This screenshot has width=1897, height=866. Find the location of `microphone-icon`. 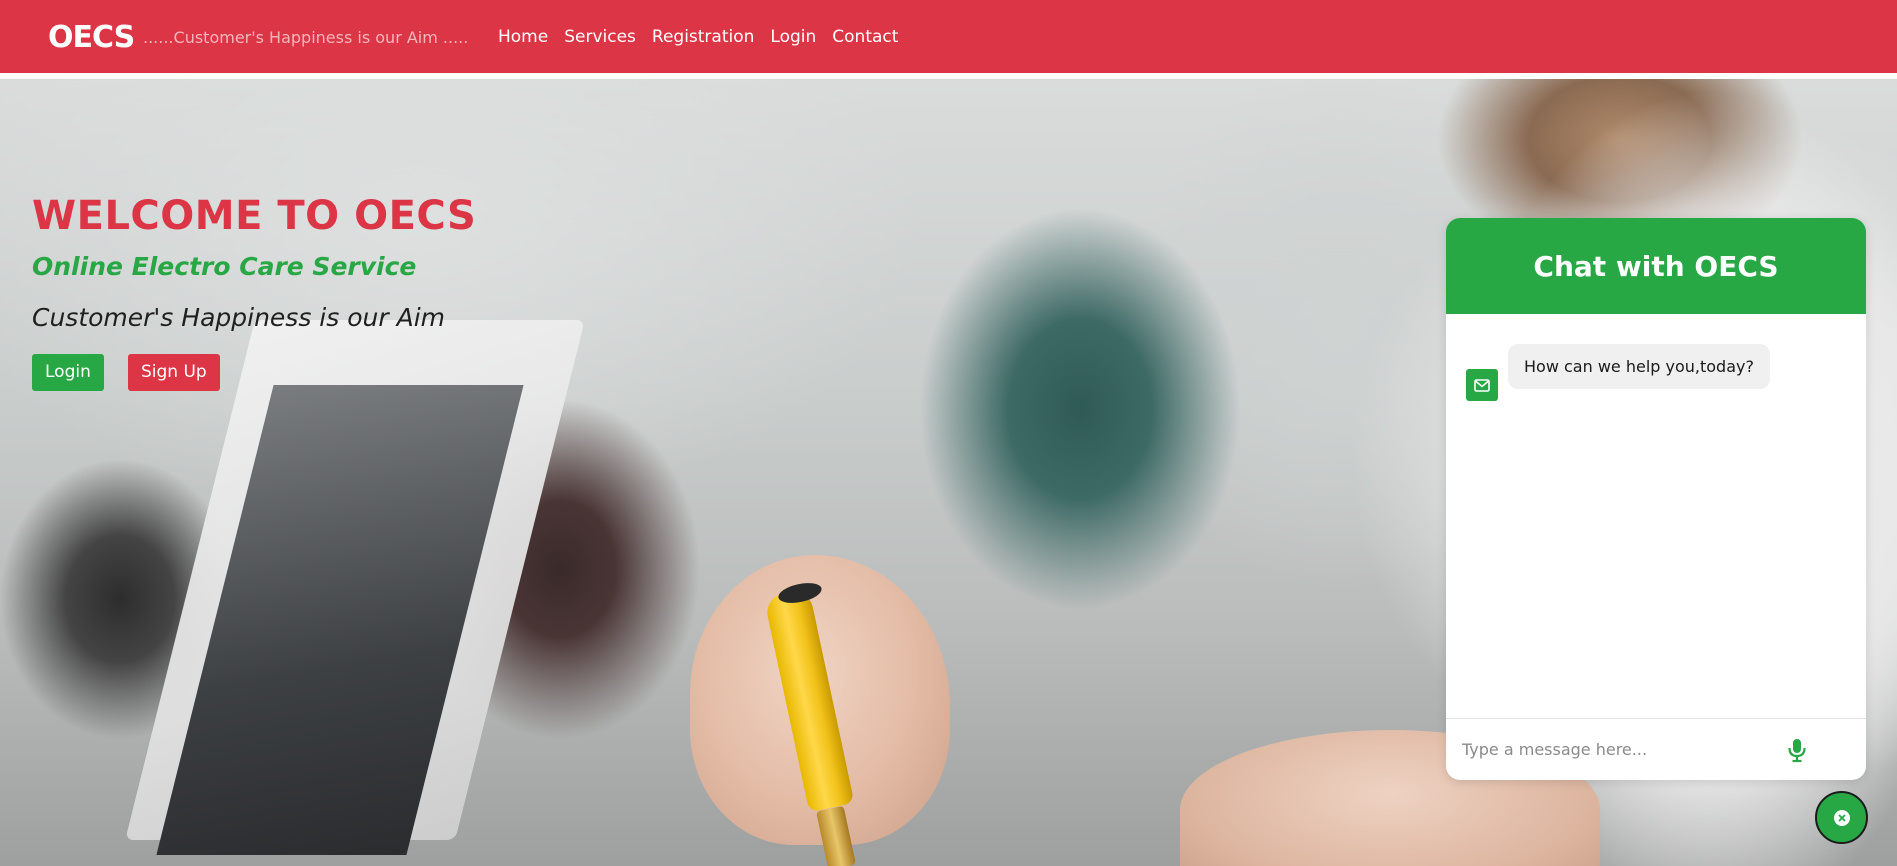

microphone-icon is located at coordinates (1797, 750).